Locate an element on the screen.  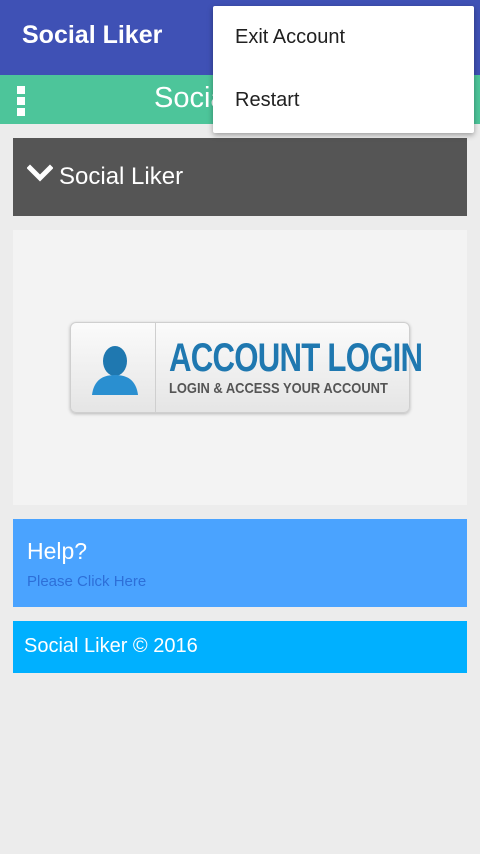
footer-text: Social Liker © 2016 is located at coordinates (111, 646).